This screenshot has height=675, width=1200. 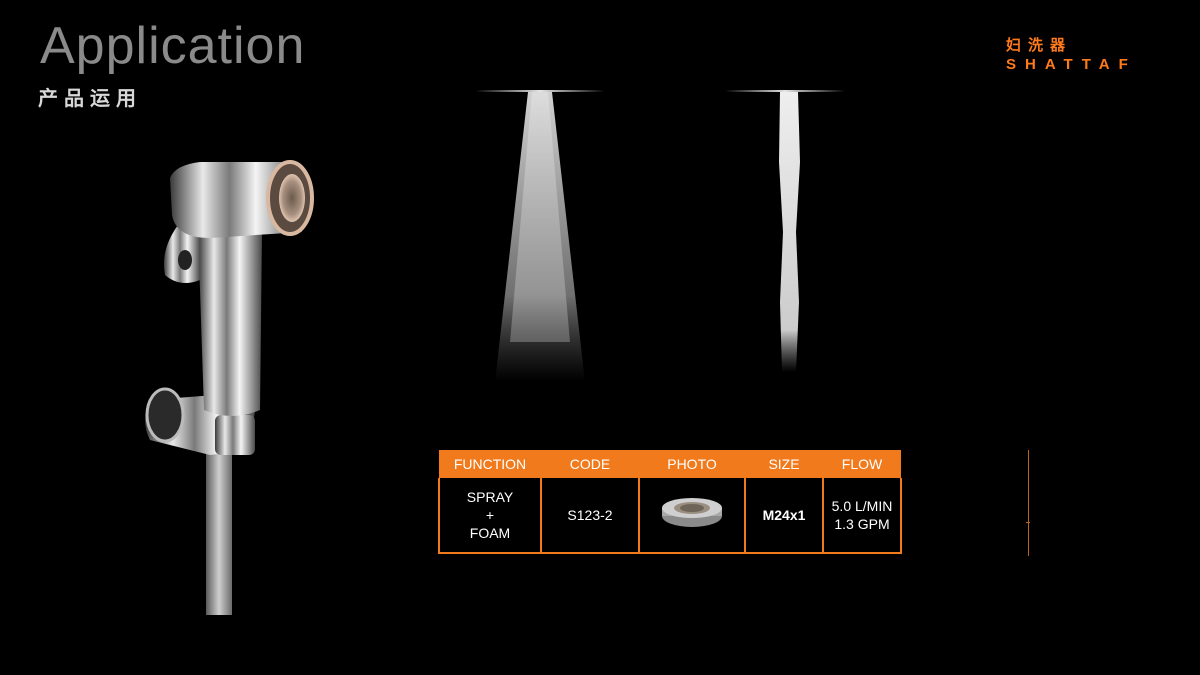 What do you see at coordinates (692, 464) in the screenshot?
I see `header-photo: PHOTO` at bounding box center [692, 464].